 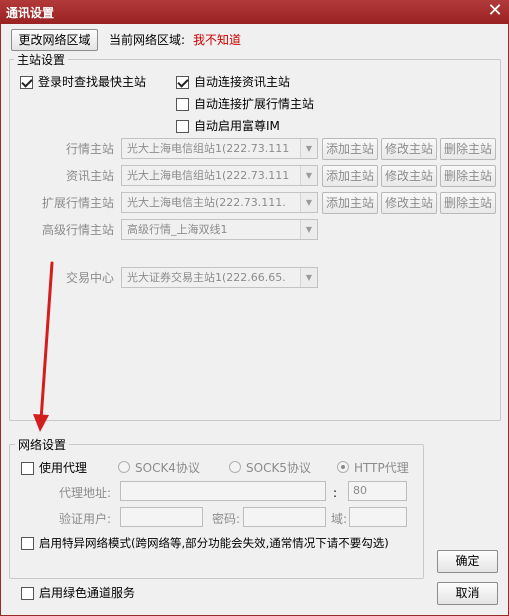 What do you see at coordinates (54, 40) in the screenshot?
I see `change-region-button: 更改网络区域` at bounding box center [54, 40].